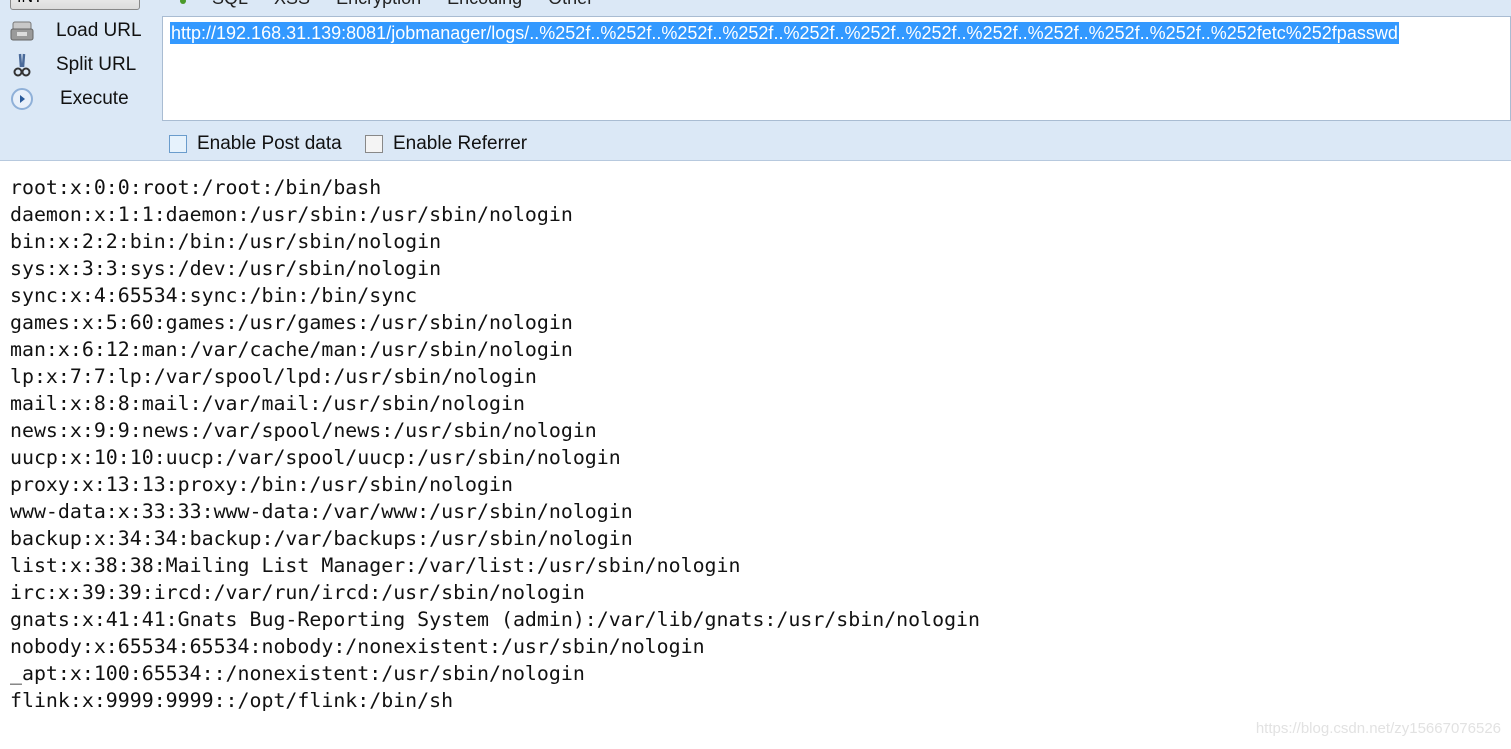  What do you see at coordinates (226, 268) in the screenshot?
I see `output-line: sys:x:3:3:sys:/dev:/usr/sbin/nologin` at bounding box center [226, 268].